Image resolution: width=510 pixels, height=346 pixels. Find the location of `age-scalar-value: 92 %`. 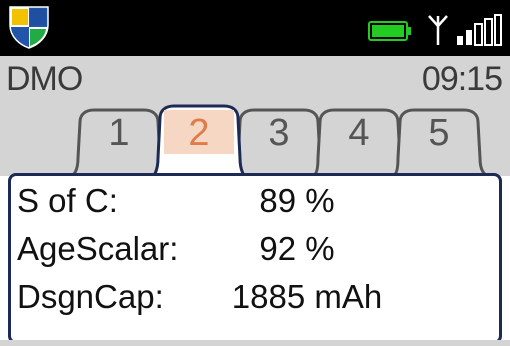

age-scalar-value: 92 % is located at coordinates (297, 248).